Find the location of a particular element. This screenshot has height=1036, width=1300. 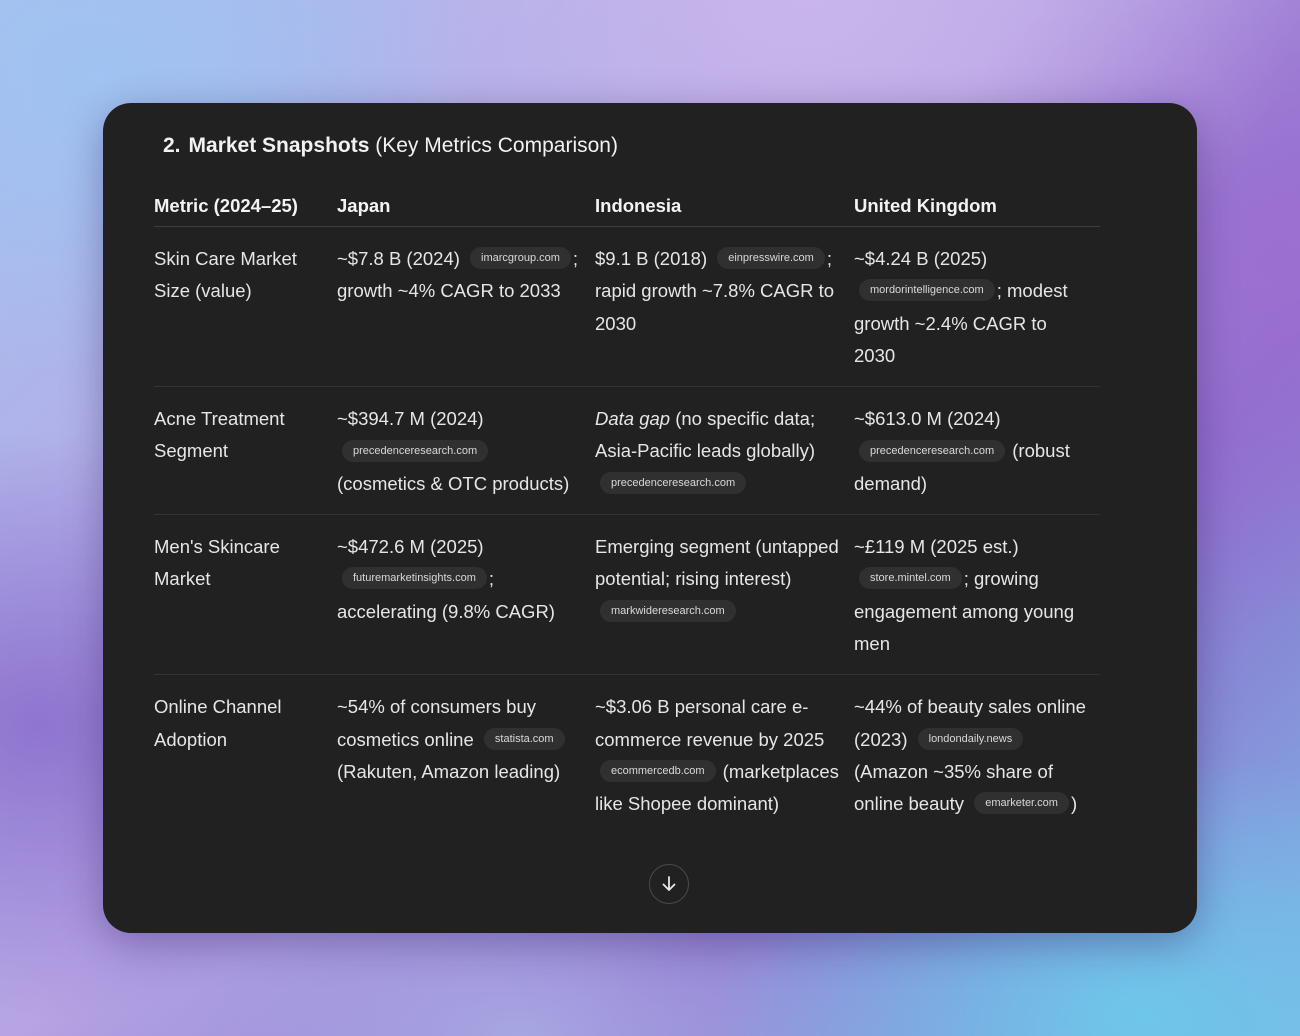

source-chip: londondaily.news is located at coordinates (970, 738).